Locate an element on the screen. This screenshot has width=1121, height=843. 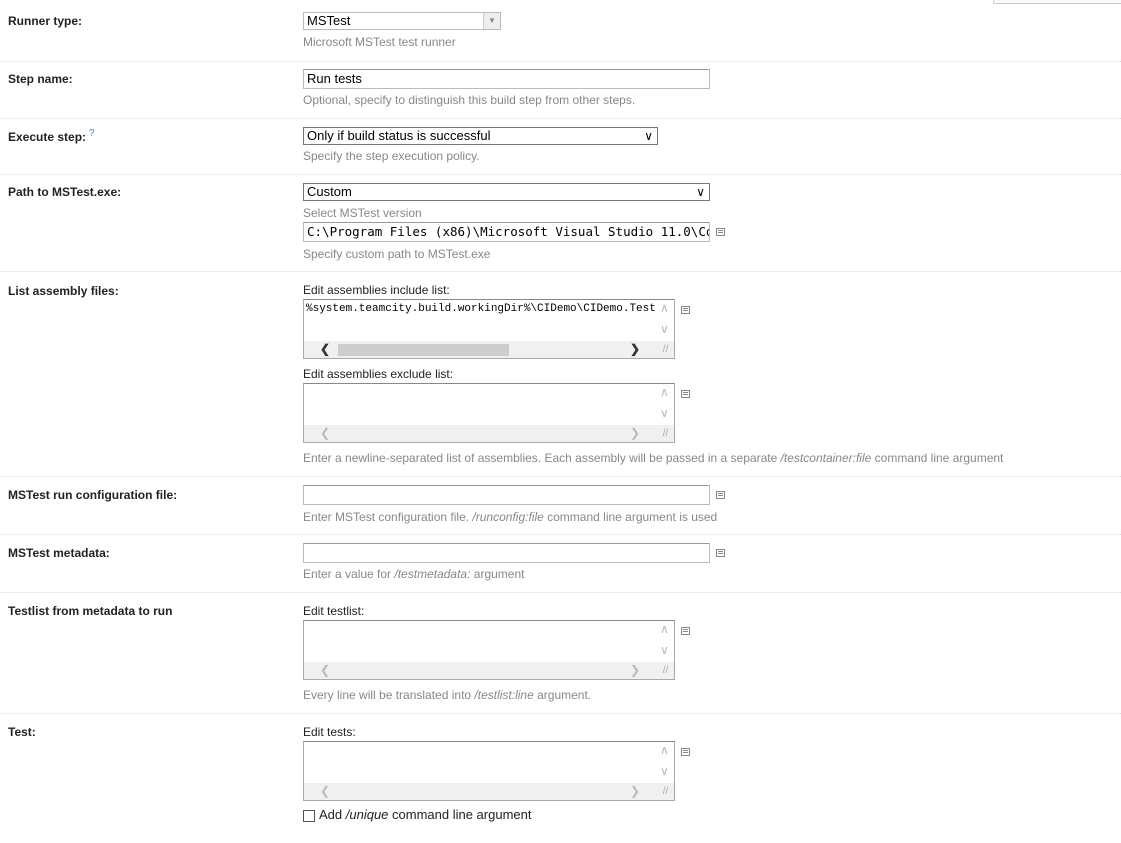
path-to-mstest-label: Path to MSTest.exe: is located at coordinates (65, 192).